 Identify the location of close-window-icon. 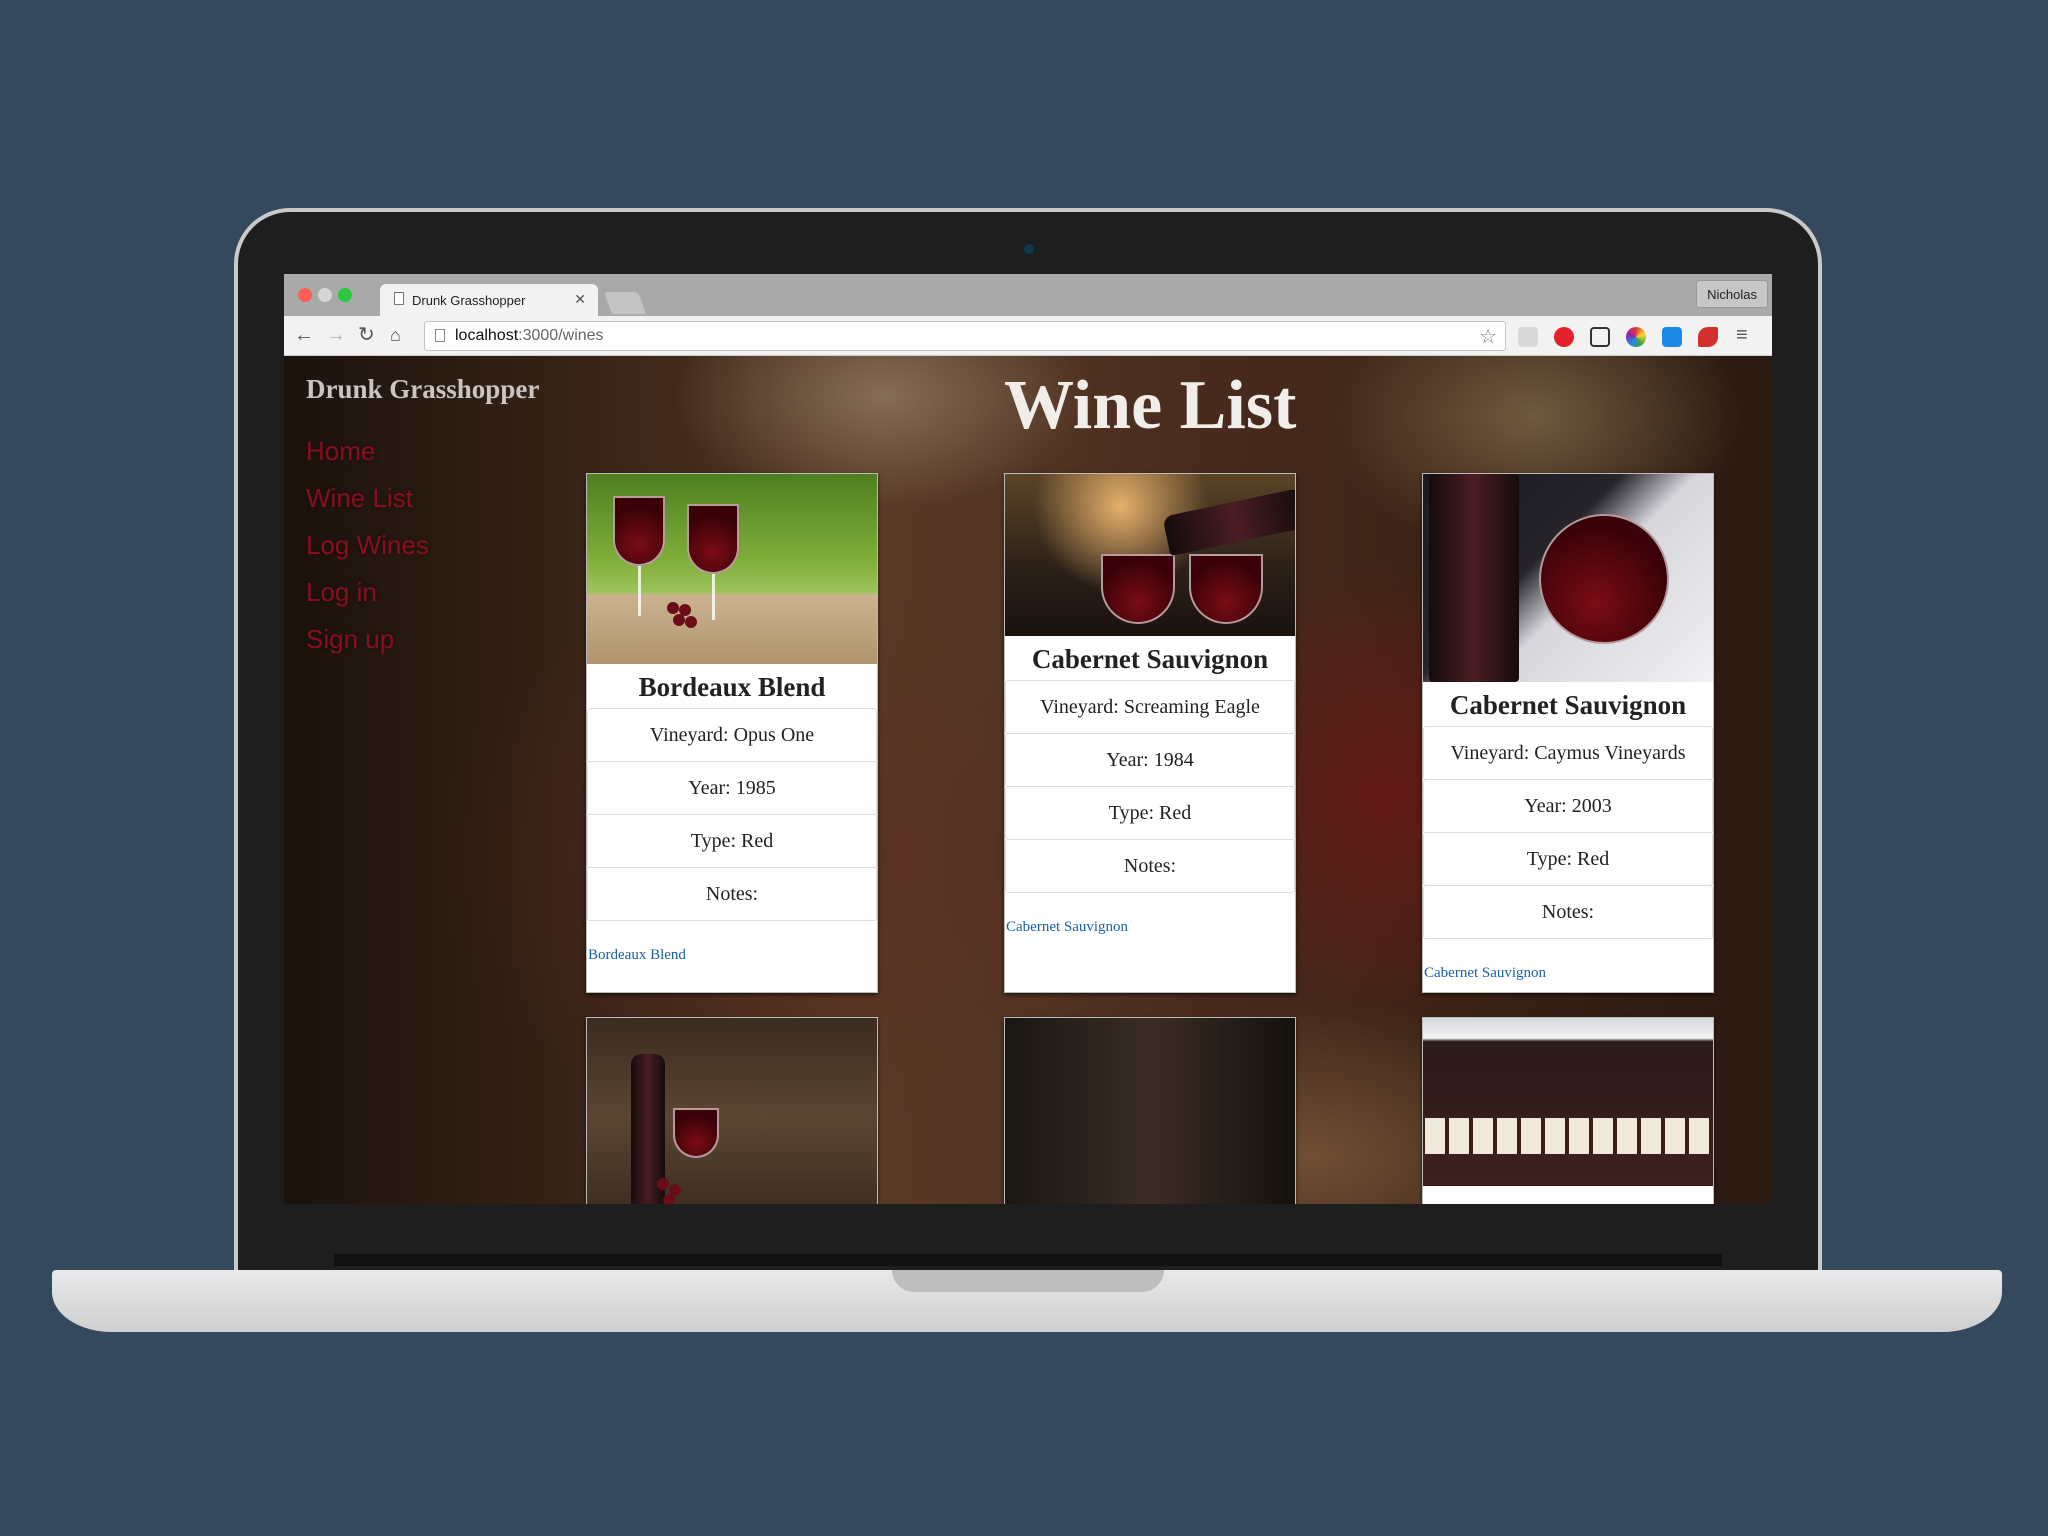
(305, 295).